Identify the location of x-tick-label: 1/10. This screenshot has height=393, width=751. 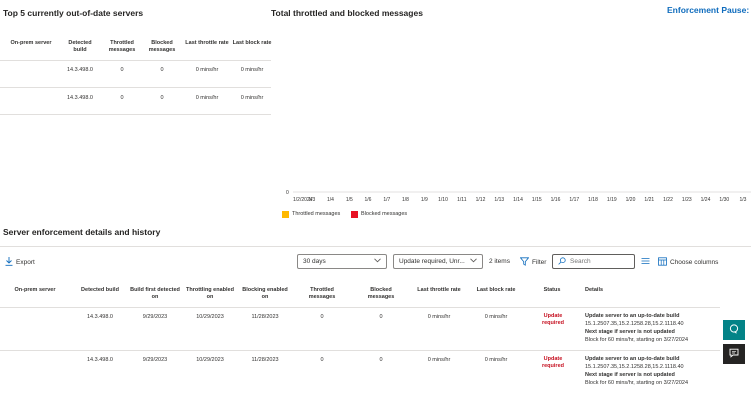
(443, 200).